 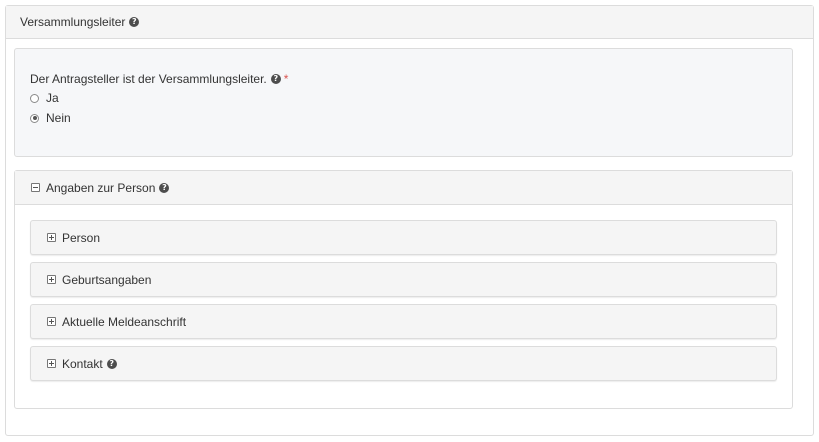 What do you see at coordinates (107, 279) in the screenshot?
I see `subsection-label: Geburtsangaben` at bounding box center [107, 279].